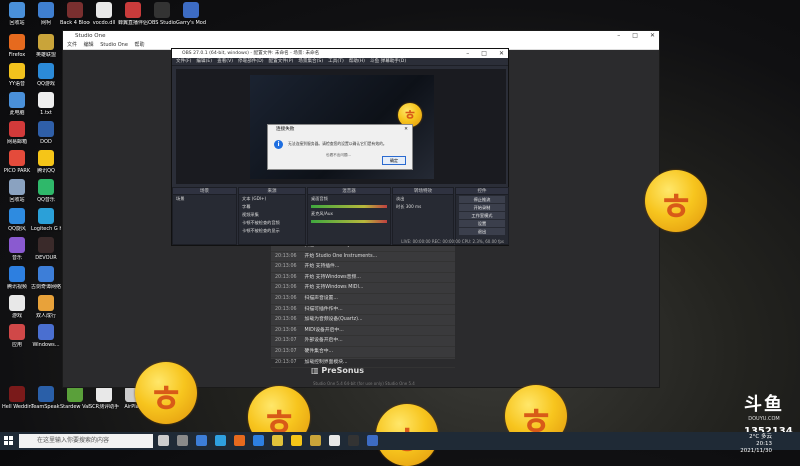 This screenshot has height=466, width=800. I want to click on mixer-channel-label: 桌面音频, so click(319, 198).